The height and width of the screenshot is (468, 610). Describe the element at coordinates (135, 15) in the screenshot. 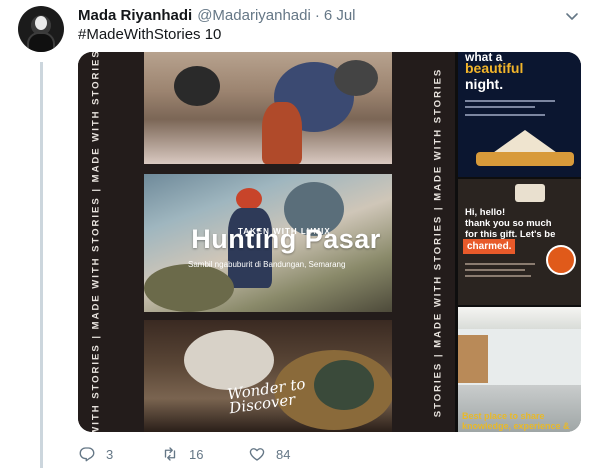

I see `author-name: Mada Riyanhadi` at that location.